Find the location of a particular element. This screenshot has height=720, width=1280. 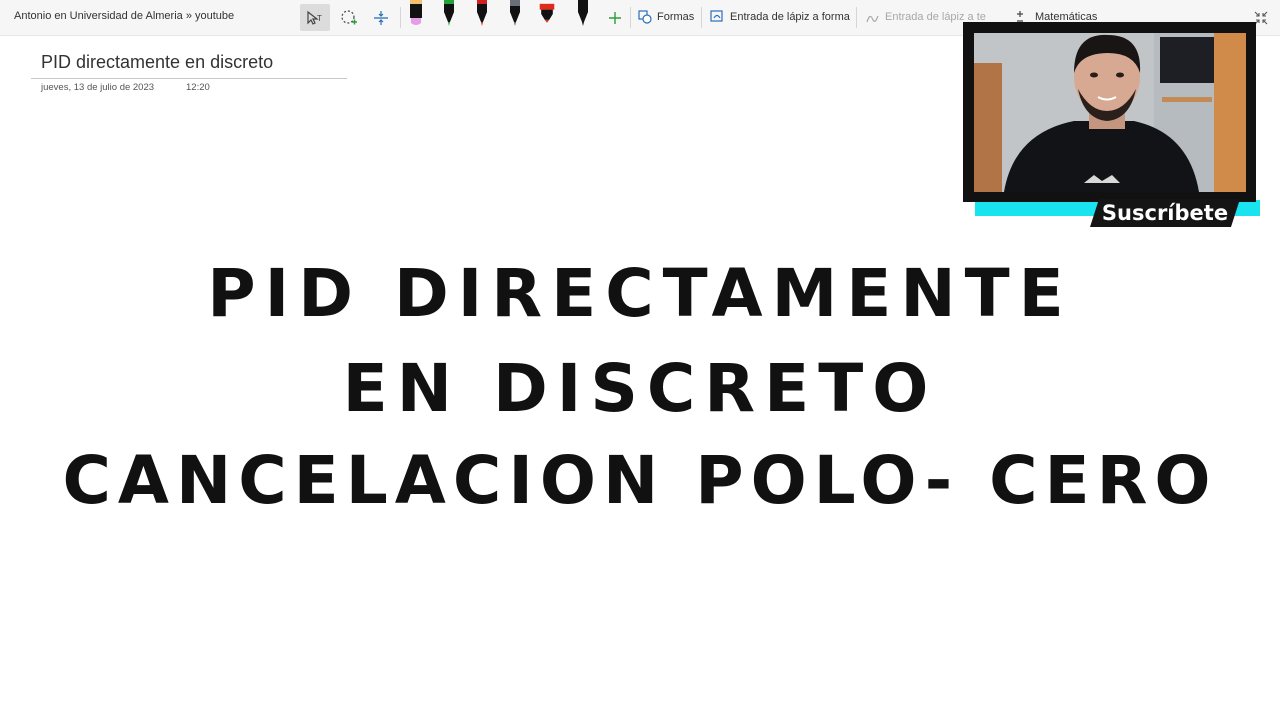

highlighter-pink-icon is located at coordinates (416, 14).